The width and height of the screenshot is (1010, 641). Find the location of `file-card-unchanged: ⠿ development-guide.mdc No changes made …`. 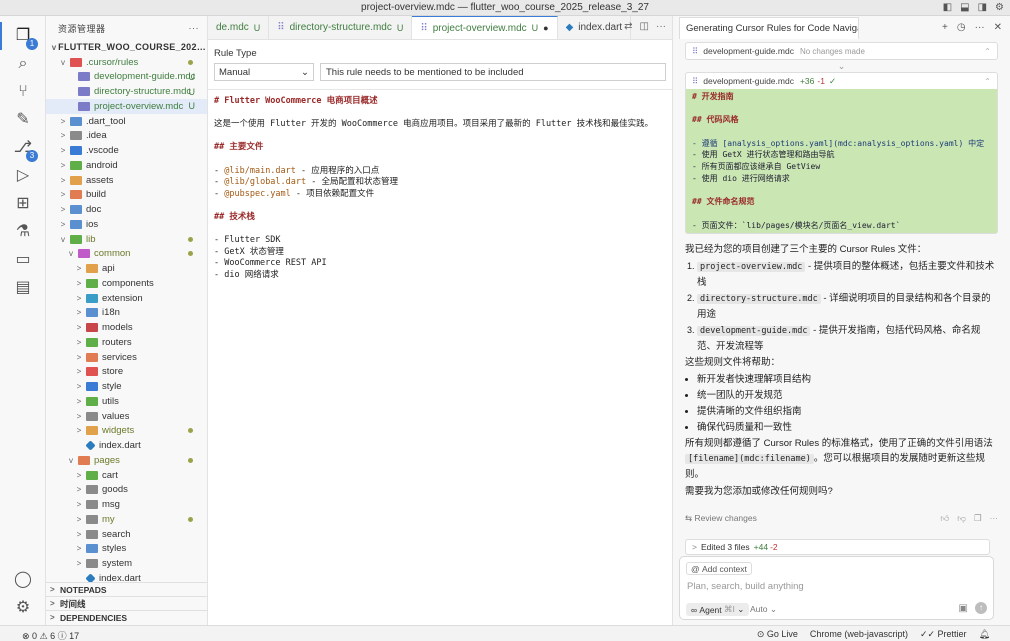

file-card-unchanged: ⠿ development-guide.mdc No changes made … is located at coordinates (841, 51).